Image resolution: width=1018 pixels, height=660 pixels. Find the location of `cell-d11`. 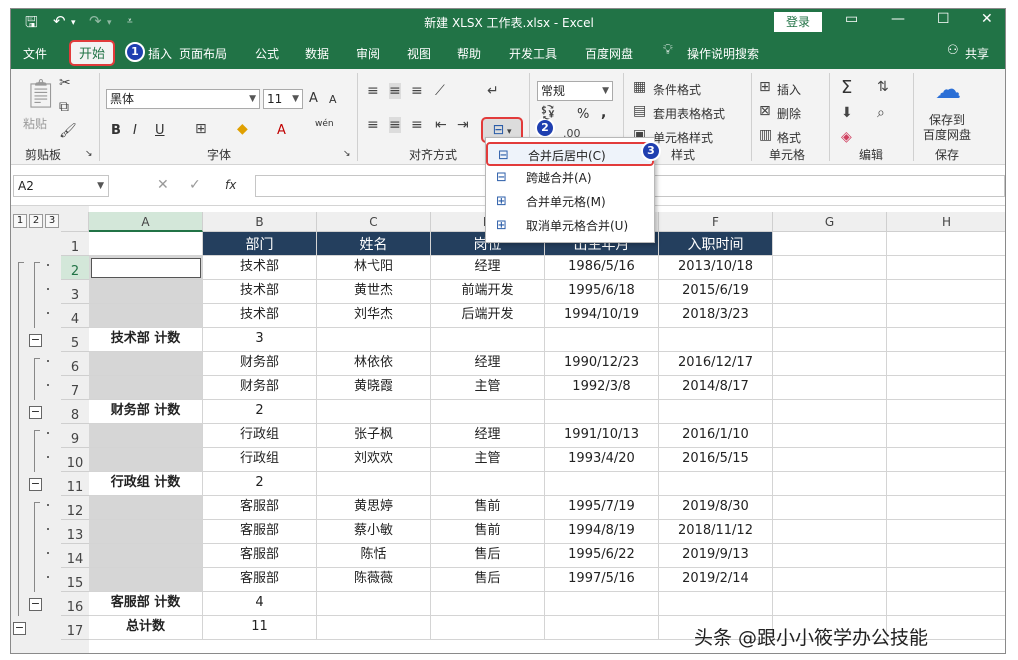

cell-d11 is located at coordinates (488, 484).